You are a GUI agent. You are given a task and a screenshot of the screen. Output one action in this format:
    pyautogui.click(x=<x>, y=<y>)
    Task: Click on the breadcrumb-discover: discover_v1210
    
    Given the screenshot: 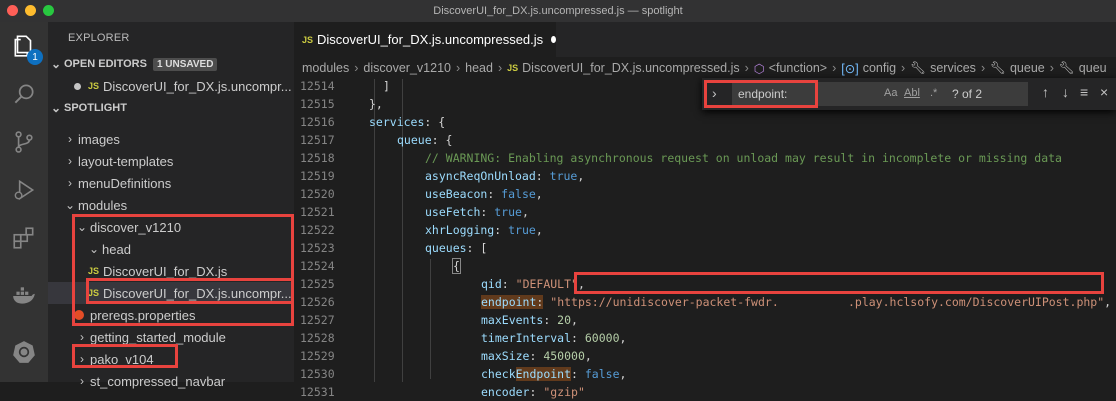 What is the action you would take?
    pyautogui.click(x=407, y=68)
    